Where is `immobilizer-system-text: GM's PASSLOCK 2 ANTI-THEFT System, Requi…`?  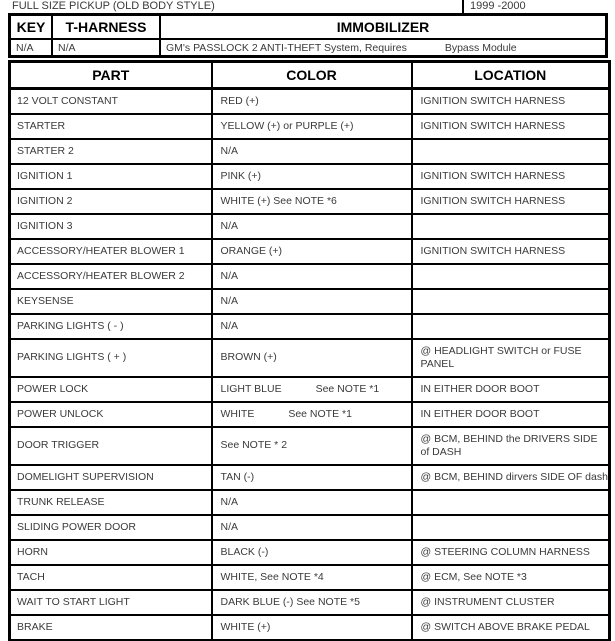 immobilizer-system-text: GM's PASSLOCK 2 ANTI-THEFT System, Requi… is located at coordinates (286, 47).